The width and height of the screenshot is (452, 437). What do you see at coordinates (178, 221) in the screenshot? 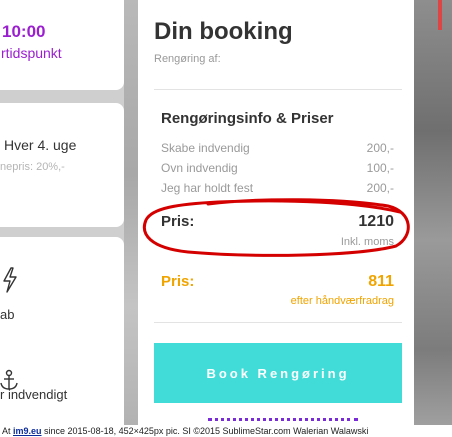
I see `price-label: Pris:` at bounding box center [178, 221].